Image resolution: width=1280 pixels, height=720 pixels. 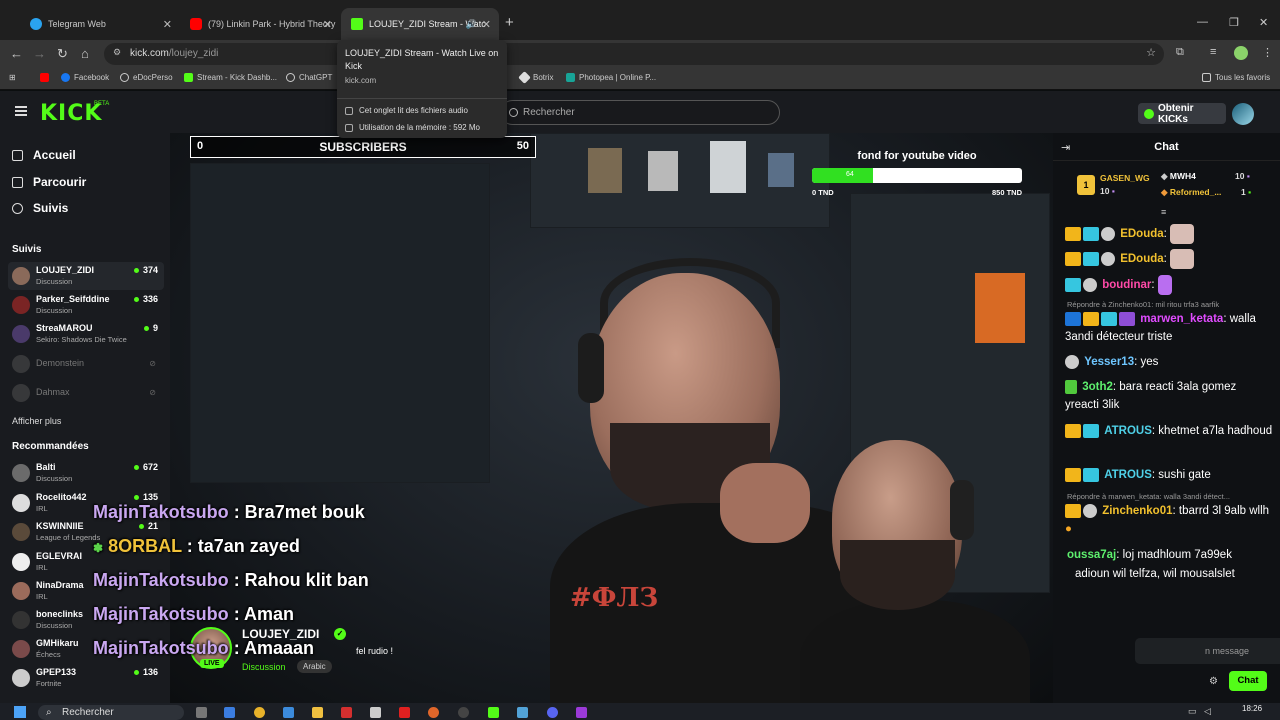 What do you see at coordinates (1234, 22) in the screenshot?
I see `restore-icon: ❐` at bounding box center [1234, 22].